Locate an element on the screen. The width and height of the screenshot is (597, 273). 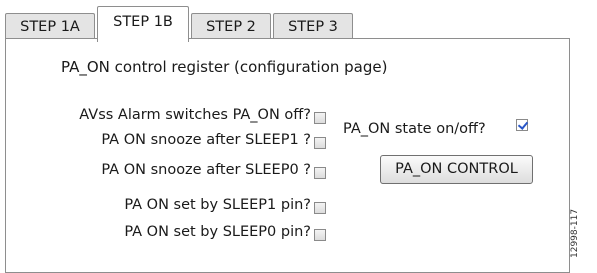
set-by-sleep0-pin-checkbox is located at coordinates (320, 235).